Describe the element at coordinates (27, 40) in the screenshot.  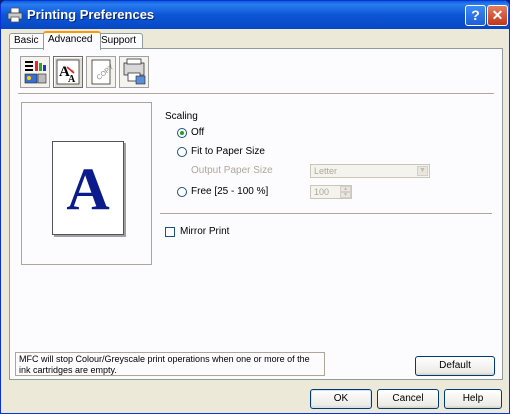
I see `tab-basic: Basic` at that location.